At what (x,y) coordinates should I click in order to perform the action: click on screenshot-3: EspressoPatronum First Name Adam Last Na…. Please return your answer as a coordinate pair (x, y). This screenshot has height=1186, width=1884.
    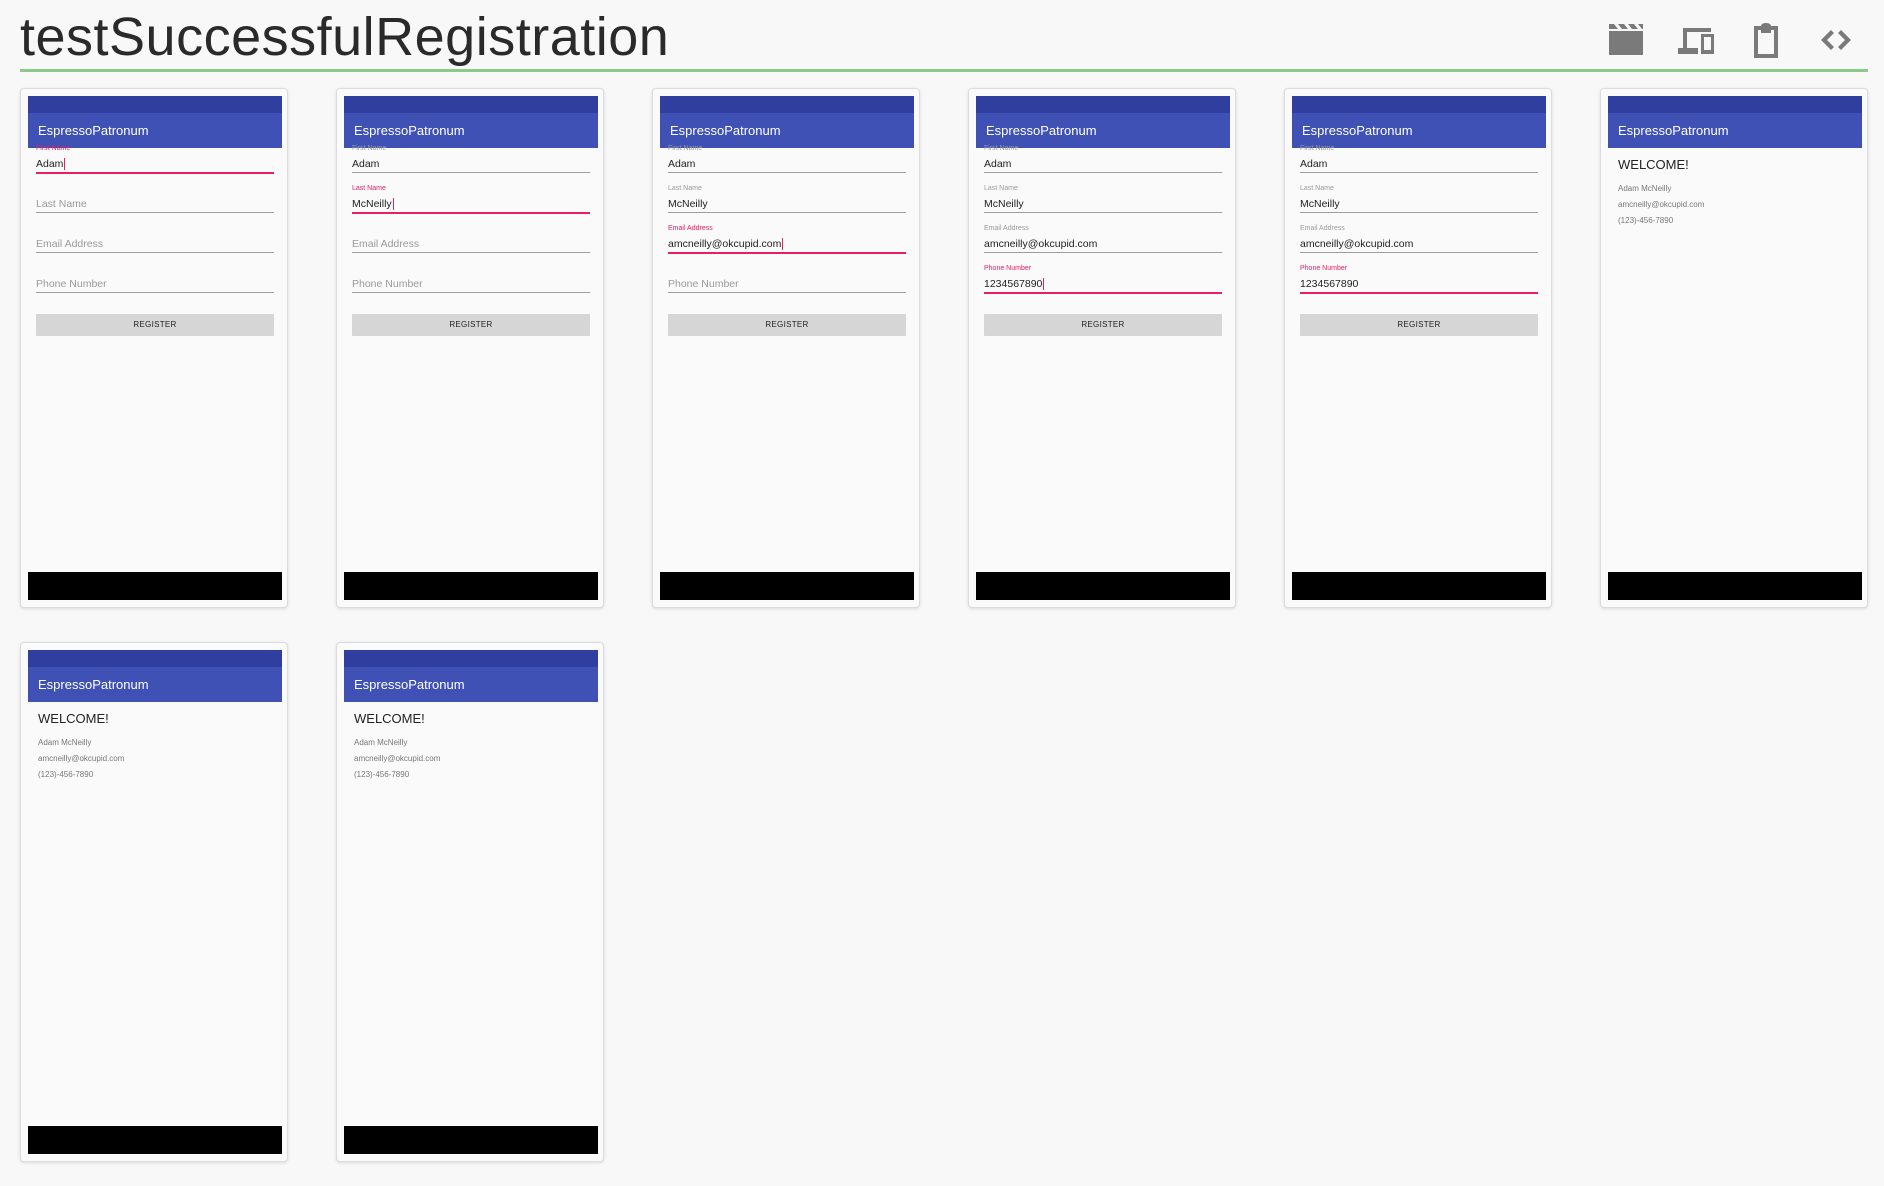
    Looking at the image, I should click on (786, 348).